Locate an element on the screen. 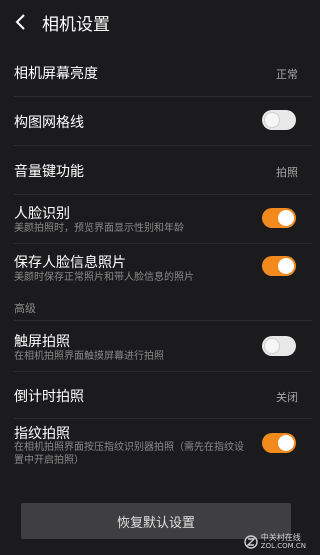 The height and width of the screenshot is (555, 320). setting-grid: 构图网格线 is located at coordinates (156, 121).